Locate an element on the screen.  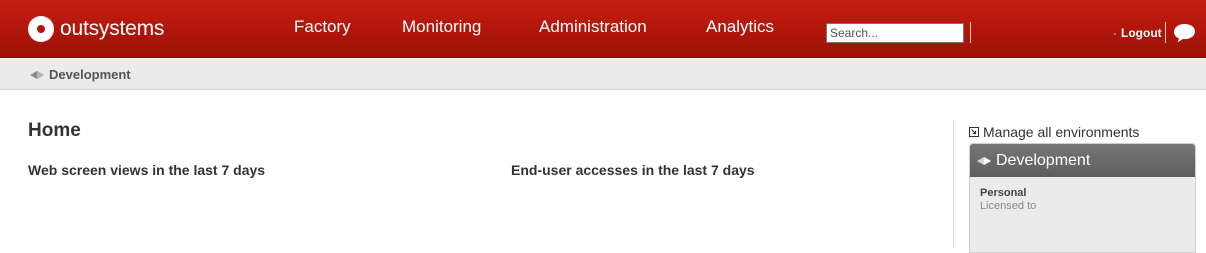
breadcrumb-label: Development is located at coordinates (90, 74).